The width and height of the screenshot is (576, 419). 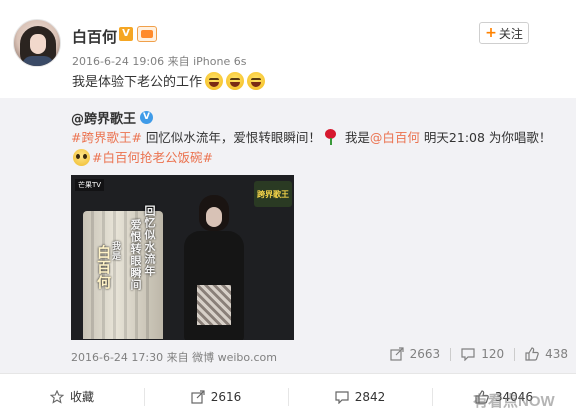 I want to click on repost-comment-action: 120, so click(x=482, y=354).